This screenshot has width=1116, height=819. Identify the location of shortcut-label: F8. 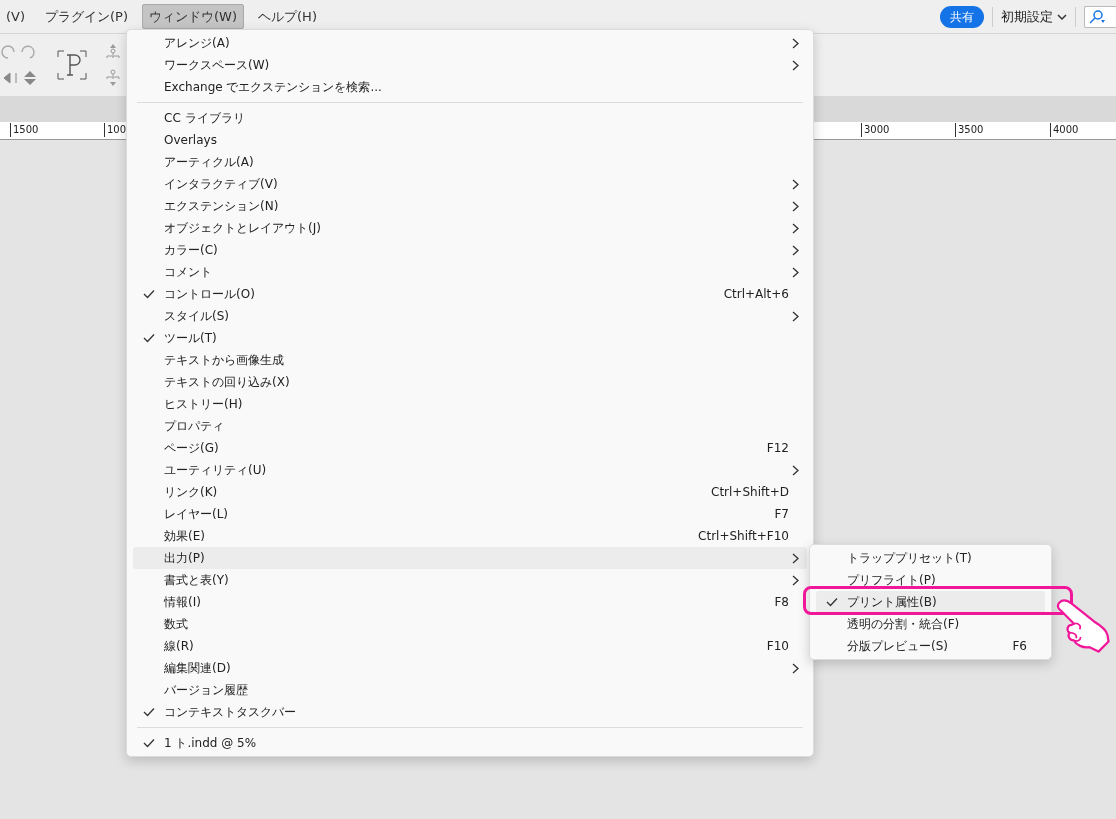
(781, 602).